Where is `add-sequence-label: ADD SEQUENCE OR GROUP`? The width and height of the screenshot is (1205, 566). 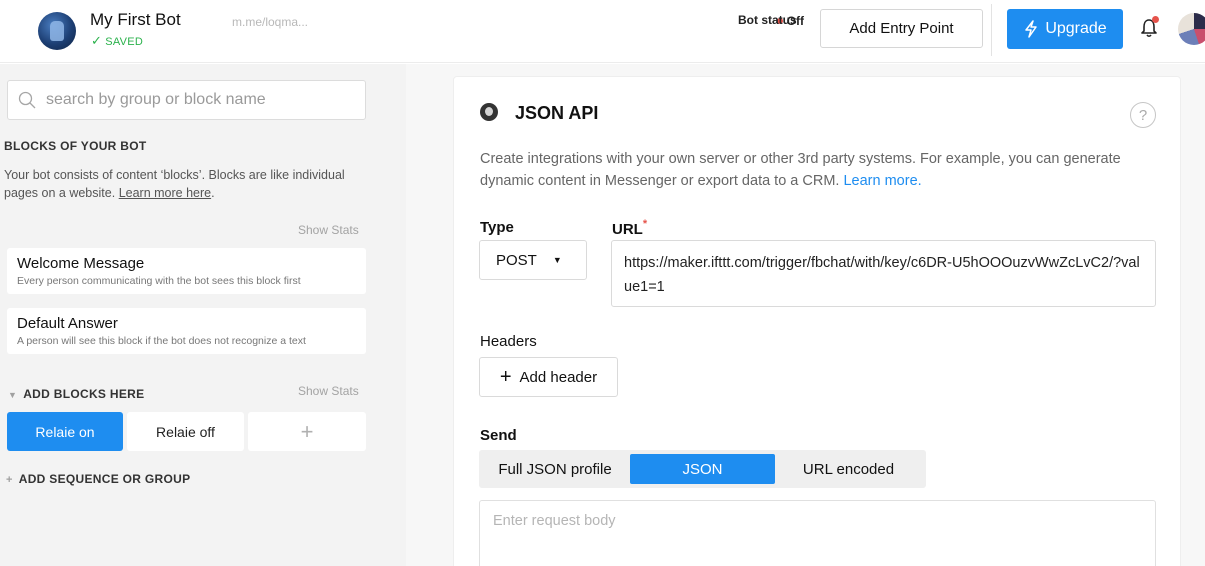
add-sequence-label: ADD SEQUENCE OR GROUP is located at coordinates (104, 479).